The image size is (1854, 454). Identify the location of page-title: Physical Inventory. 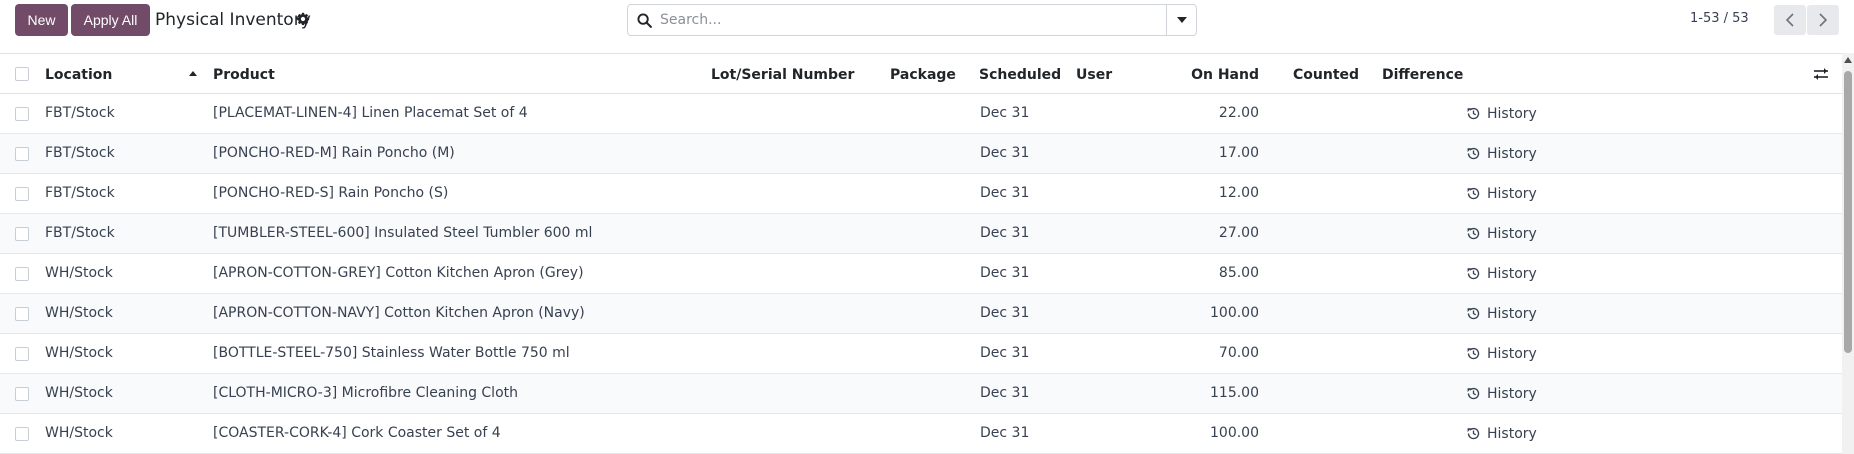
(233, 20).